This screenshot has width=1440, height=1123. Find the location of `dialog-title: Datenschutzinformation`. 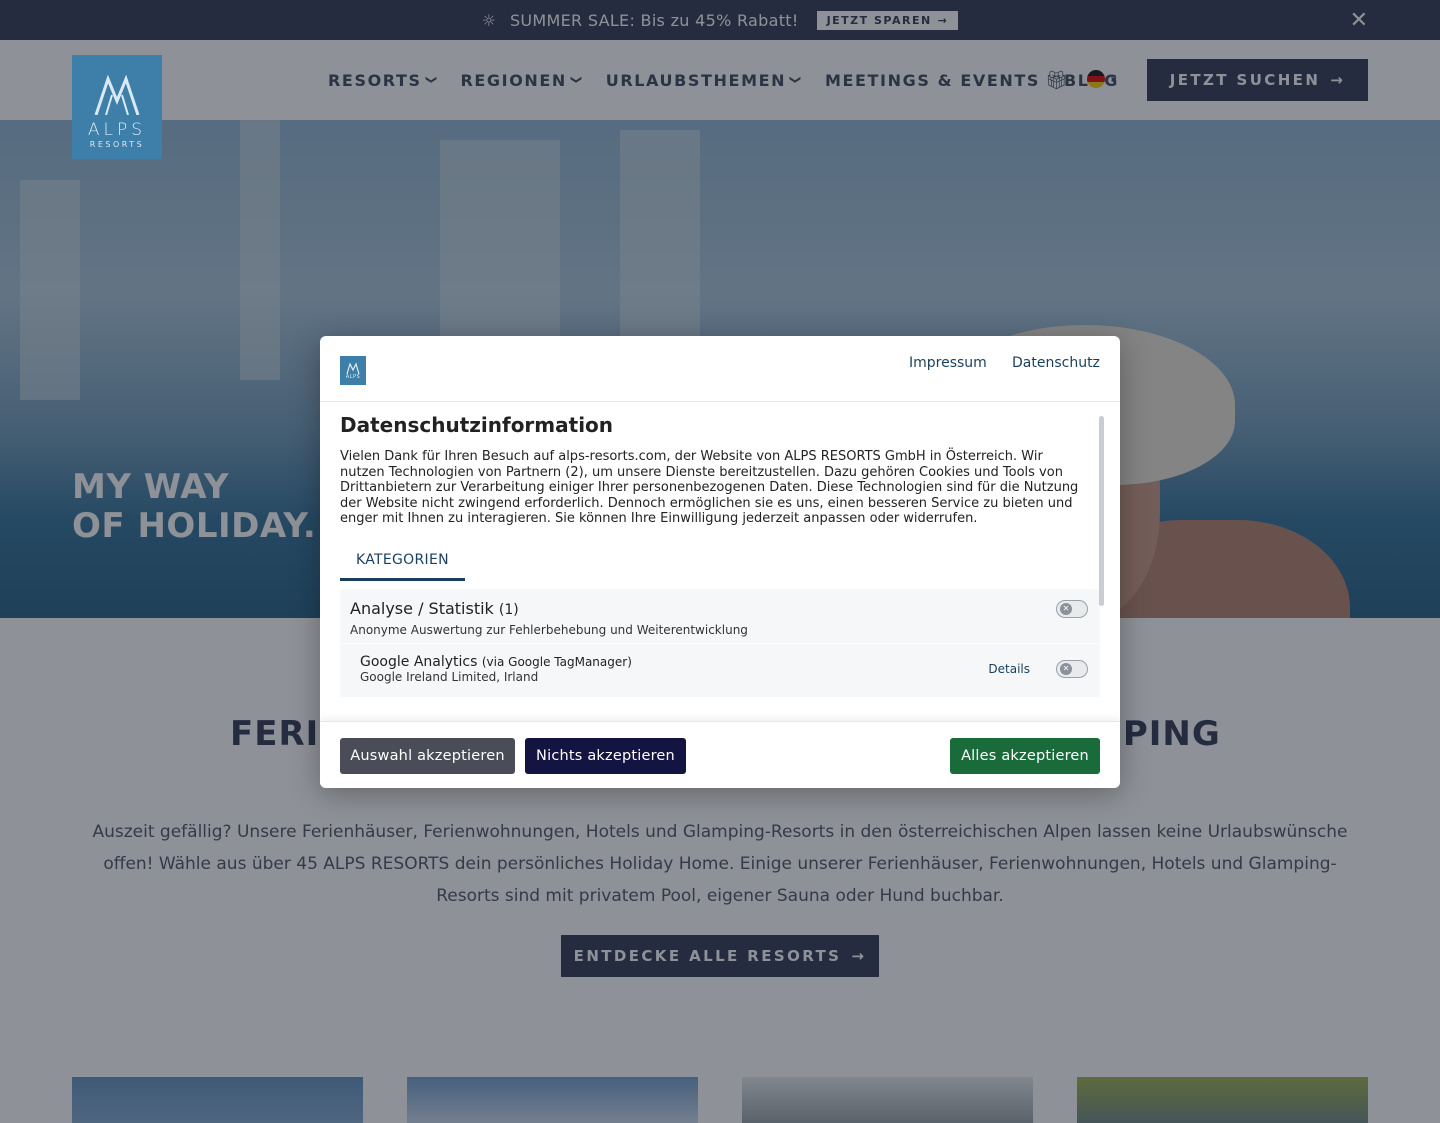

dialog-title: Datenschutzinformation is located at coordinates (477, 425).